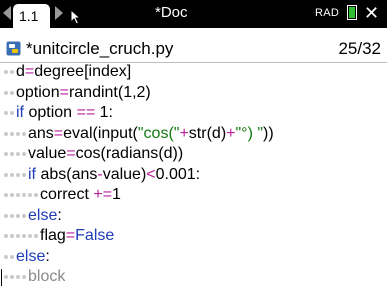  I want to click on code-line: correct +=1, so click(193, 195).